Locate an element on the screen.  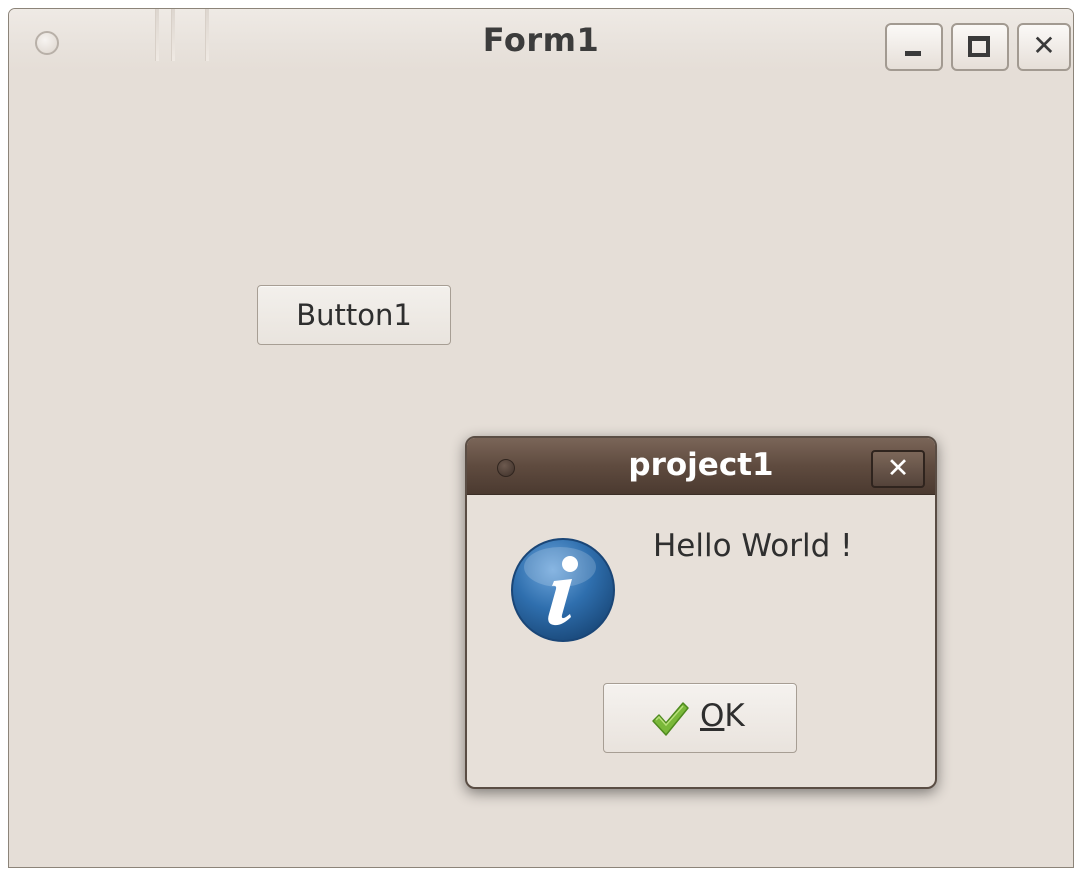
info-icon is located at coordinates (563, 590).